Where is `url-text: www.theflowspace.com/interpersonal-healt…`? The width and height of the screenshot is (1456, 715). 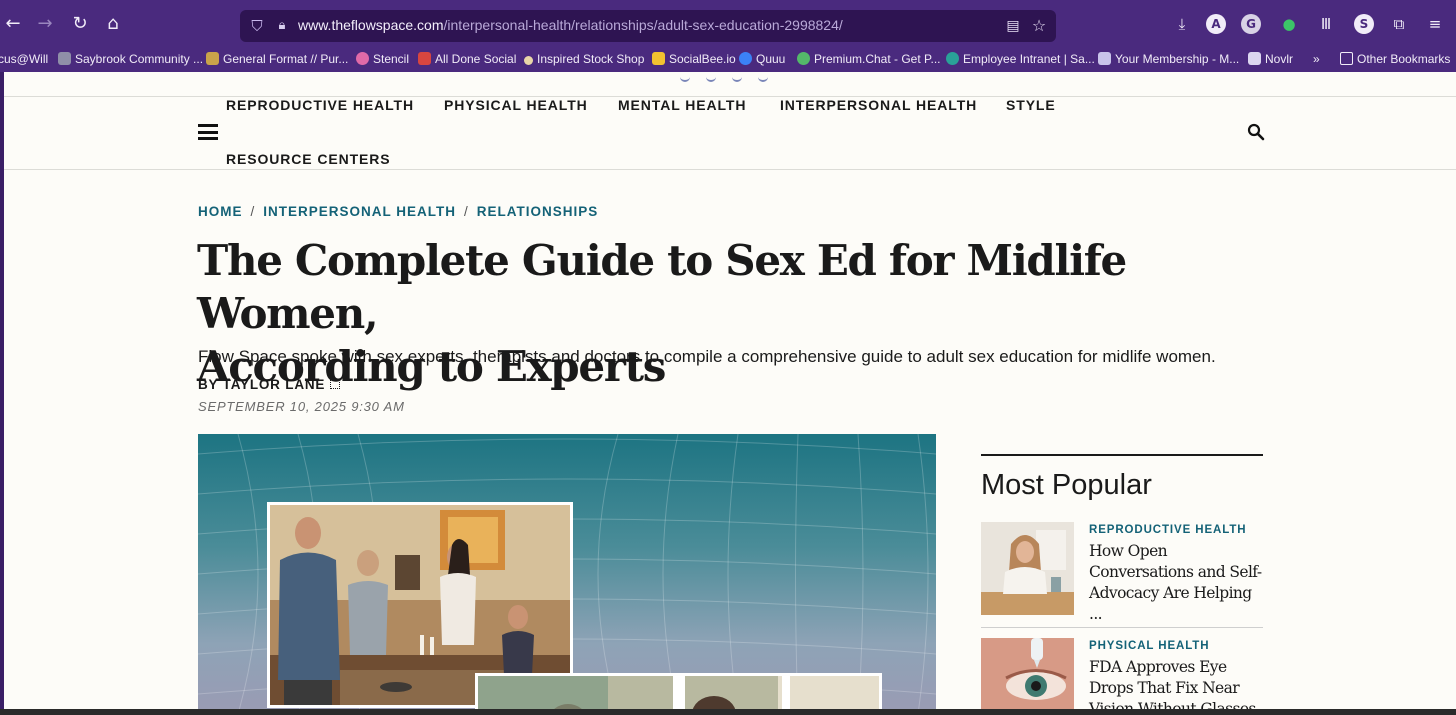 url-text: www.theflowspace.com/interpersonal-healt… is located at coordinates (570, 25).